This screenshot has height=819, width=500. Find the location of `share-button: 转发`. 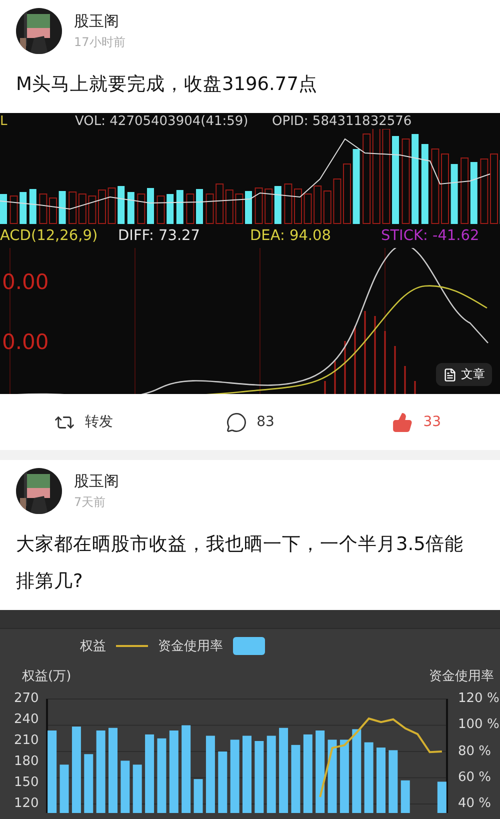

share-button: 转发 is located at coordinates (83, 422).